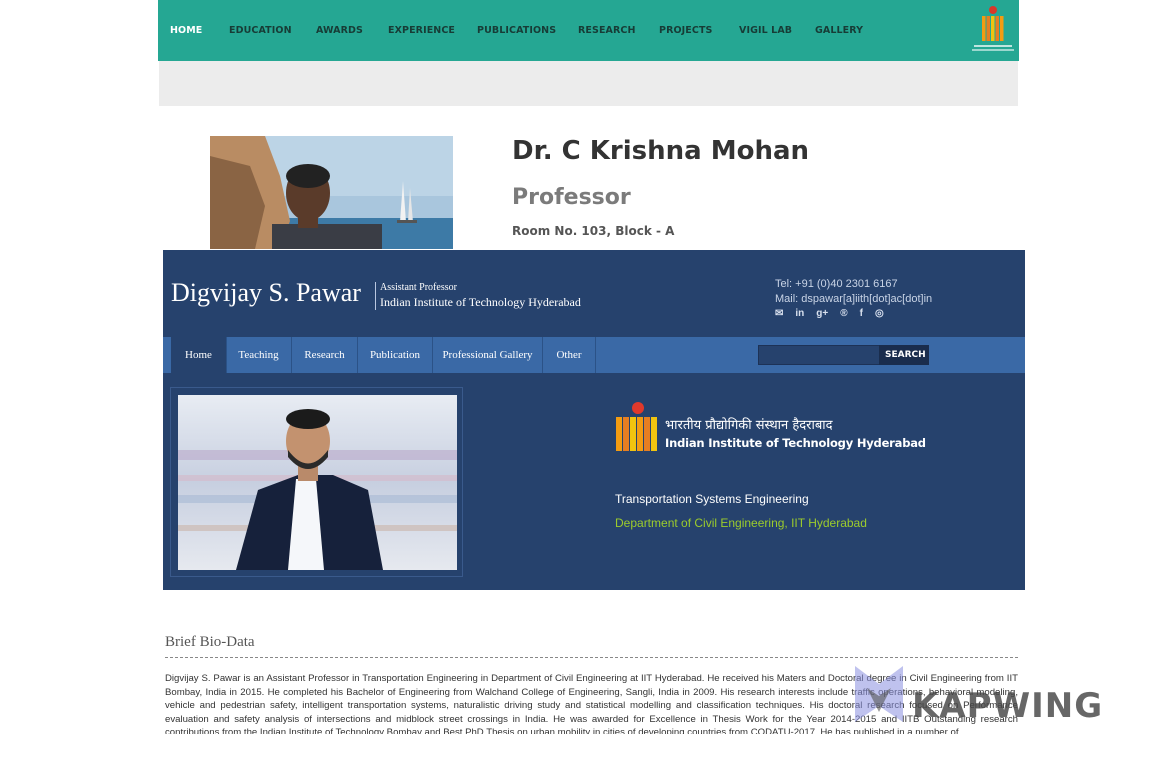  I want to click on email-text: Mail: dspawar[a]iith[dot]ac[dot]in, so click(854, 299).